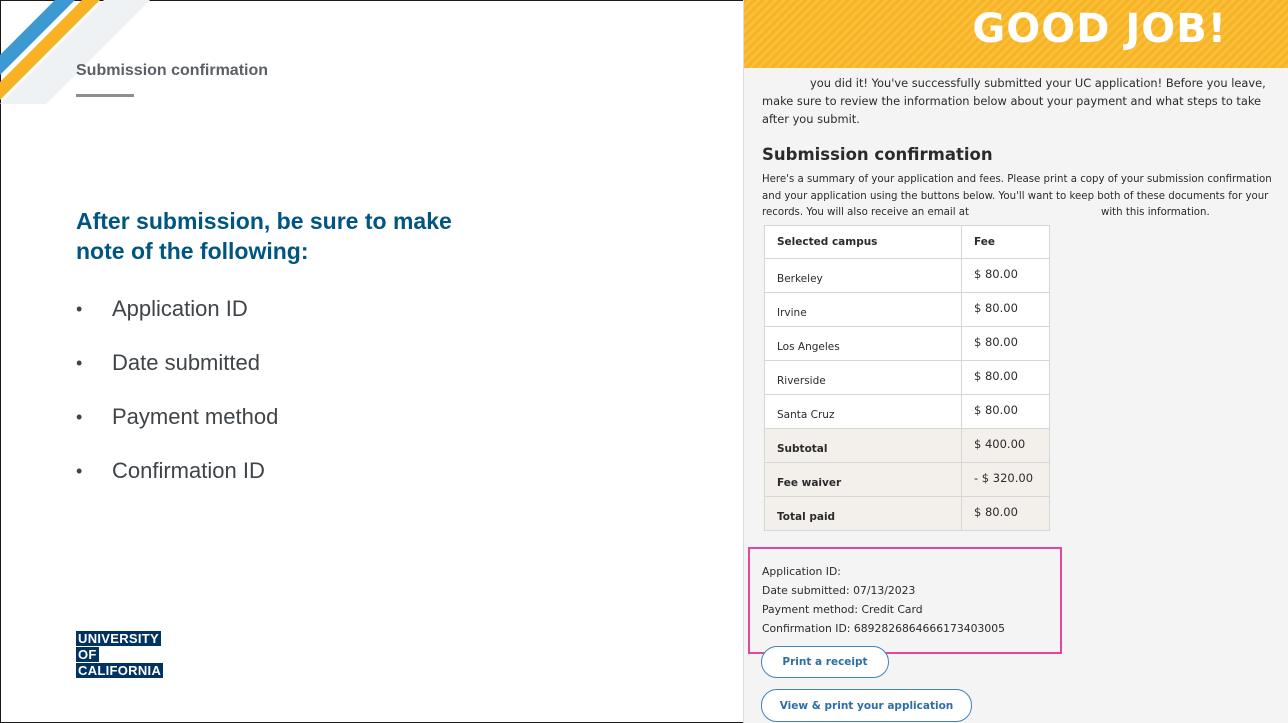  I want to click on subtotal-row: Subtotal $ 400.00, so click(907, 445).